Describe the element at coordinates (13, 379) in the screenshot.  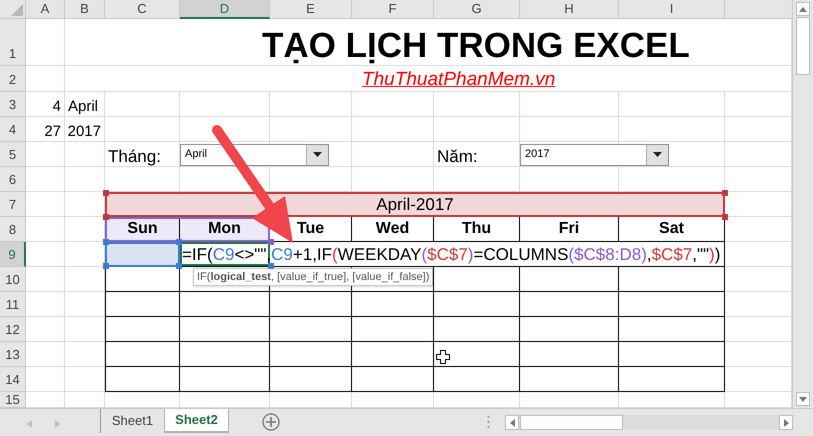
I see `row-header: 14` at that location.